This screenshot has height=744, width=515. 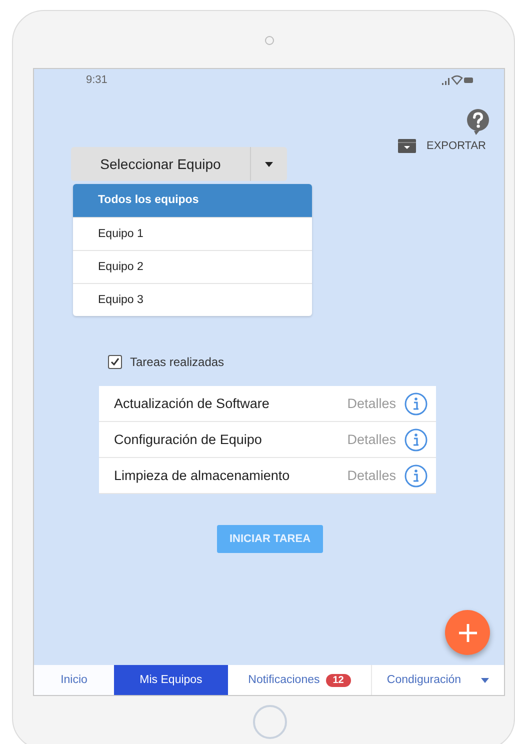 I want to click on menu-item: Equipo 3, so click(x=192, y=299).